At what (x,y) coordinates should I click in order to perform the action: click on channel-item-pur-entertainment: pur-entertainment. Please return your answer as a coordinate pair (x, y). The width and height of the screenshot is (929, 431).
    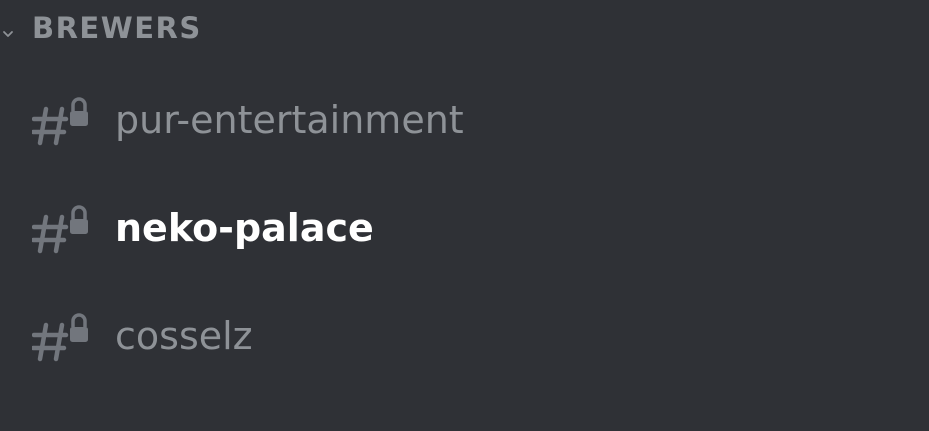
    Looking at the image, I should click on (278, 120).